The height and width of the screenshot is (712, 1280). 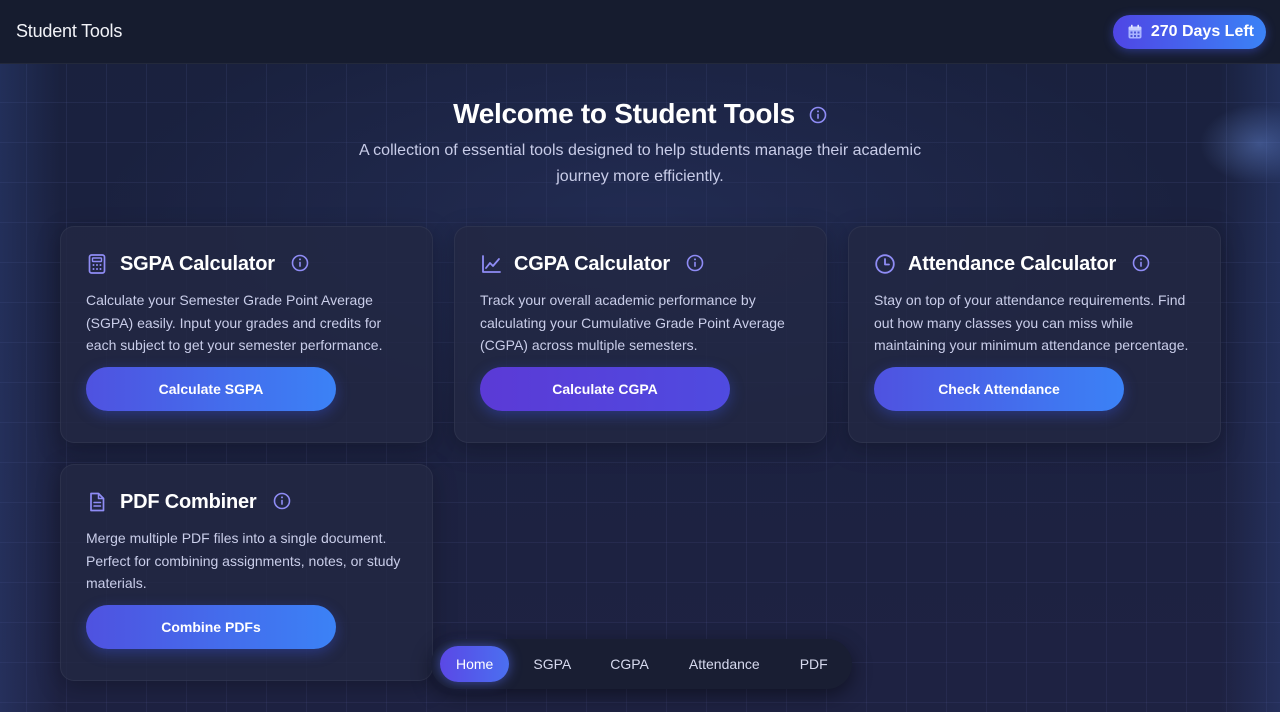 I want to click on card-title: CGPA Calculator, so click(x=592, y=263).